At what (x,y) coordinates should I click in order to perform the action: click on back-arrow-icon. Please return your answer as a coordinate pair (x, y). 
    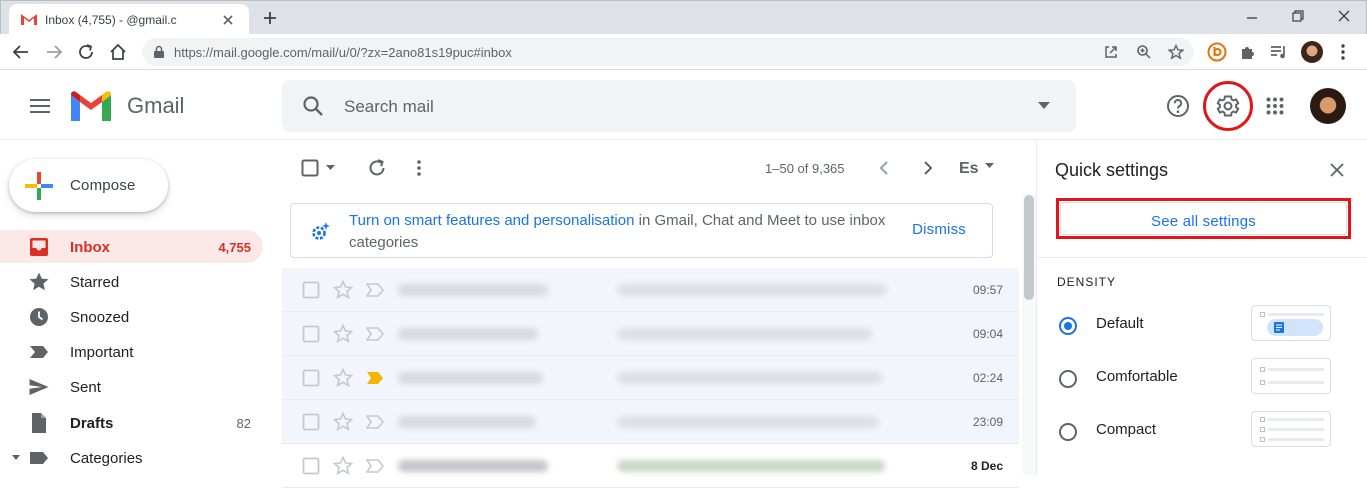
    Looking at the image, I should click on (21, 52).